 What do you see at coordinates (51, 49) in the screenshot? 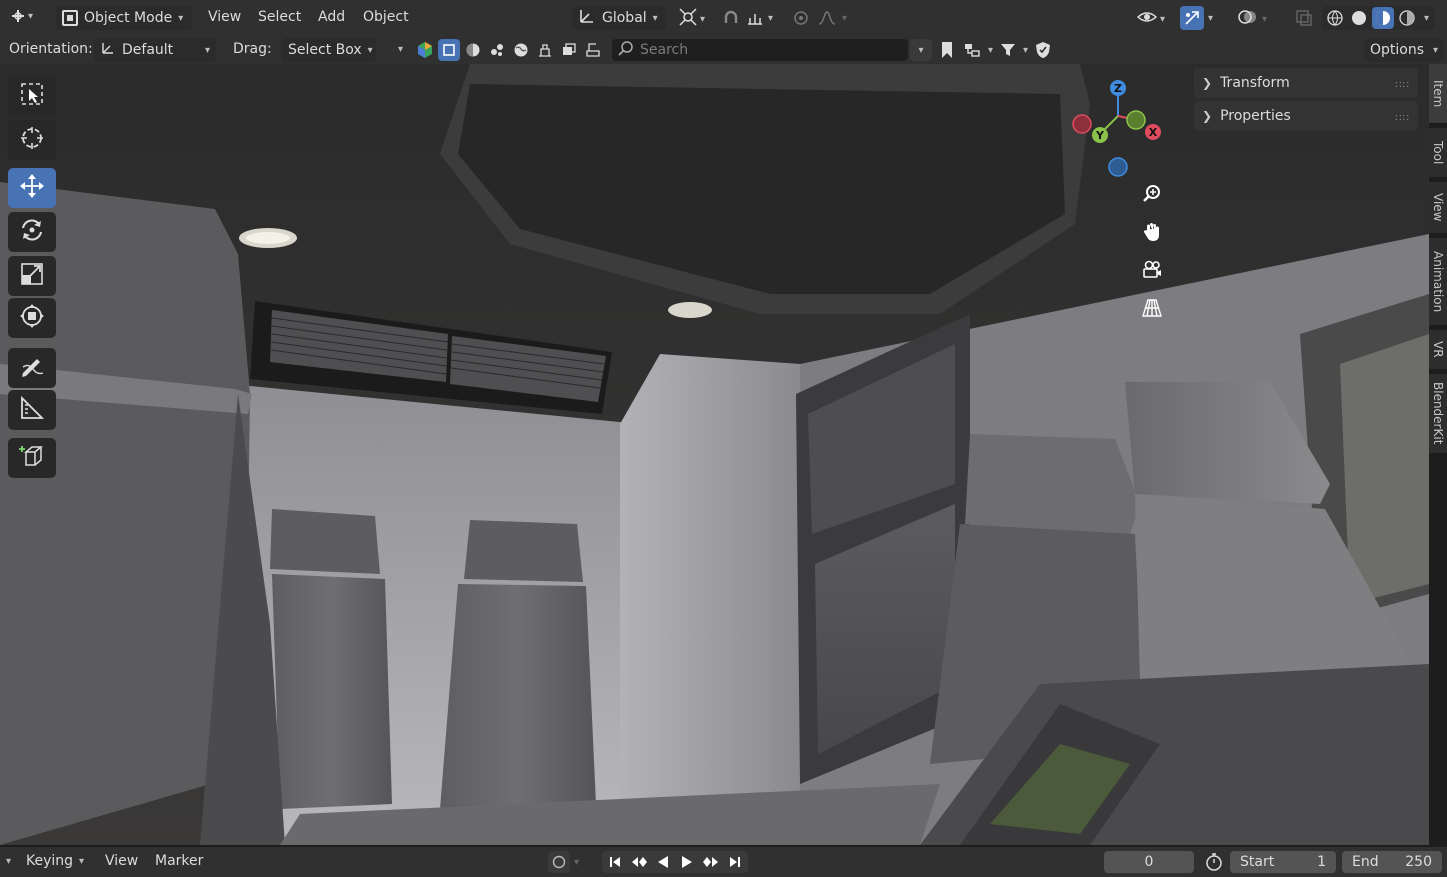
I see `orientation-label: Orientation:` at bounding box center [51, 49].